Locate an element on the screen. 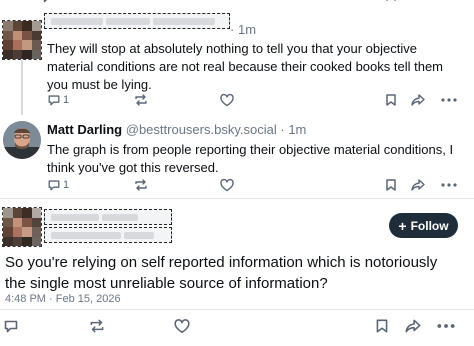  avatar-photo is located at coordinates (22, 140).